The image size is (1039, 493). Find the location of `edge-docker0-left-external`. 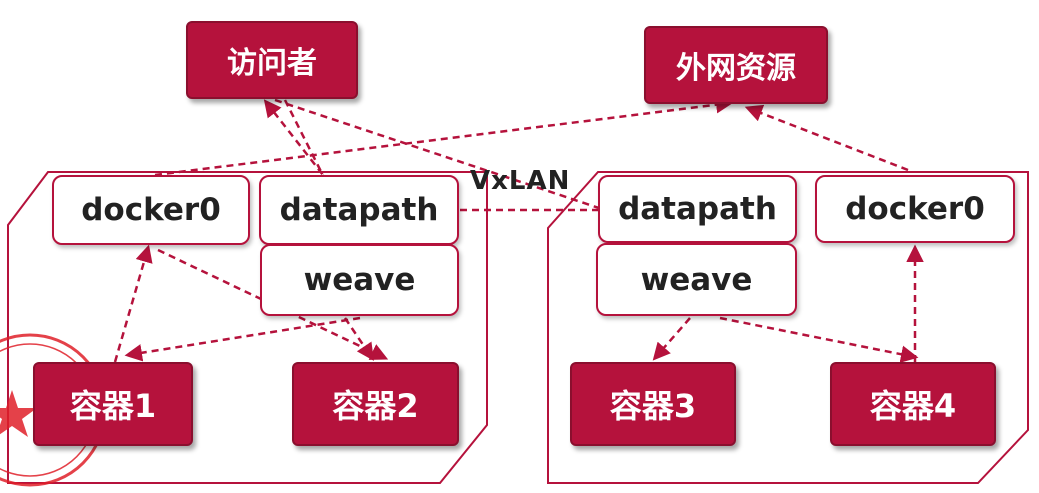

edge-docker0-left-external is located at coordinates (444, 136).